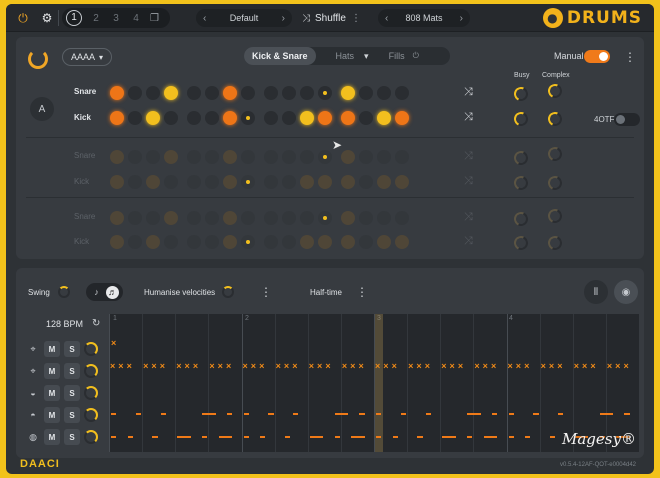  Describe the element at coordinates (362, 292) in the screenshot. I see `halftime-more-icon: ⋮` at that location.